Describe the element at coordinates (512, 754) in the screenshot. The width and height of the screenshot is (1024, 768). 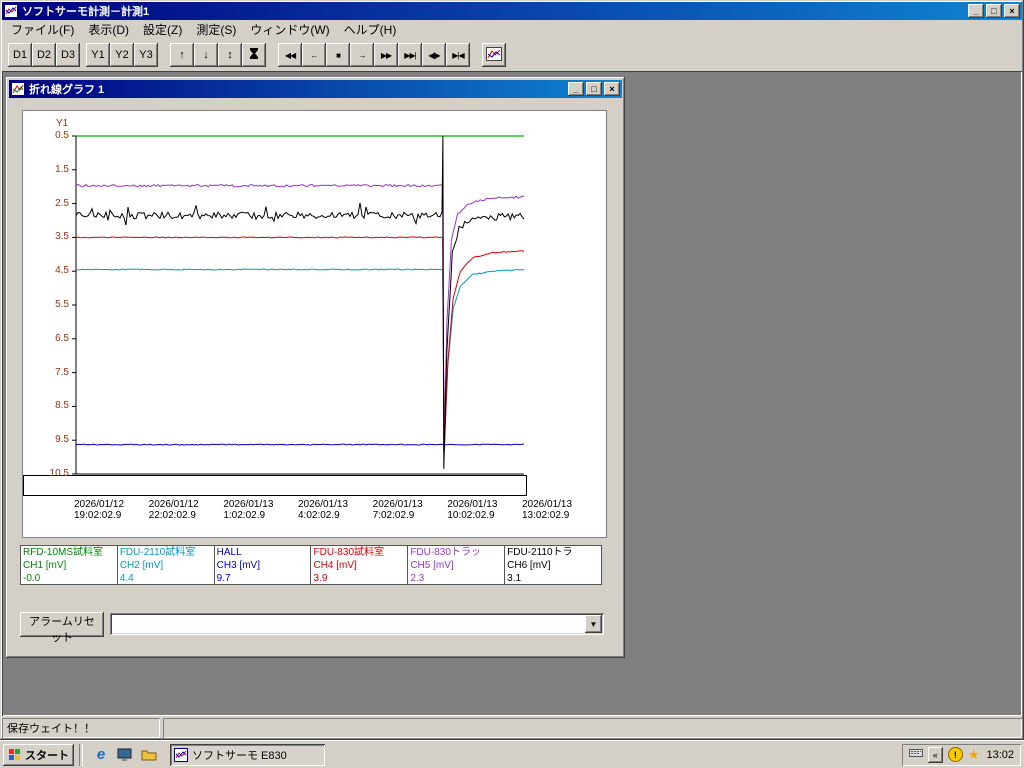
I see `taskbar: スタート ソフトサーモ E830 « 13:02` at that location.